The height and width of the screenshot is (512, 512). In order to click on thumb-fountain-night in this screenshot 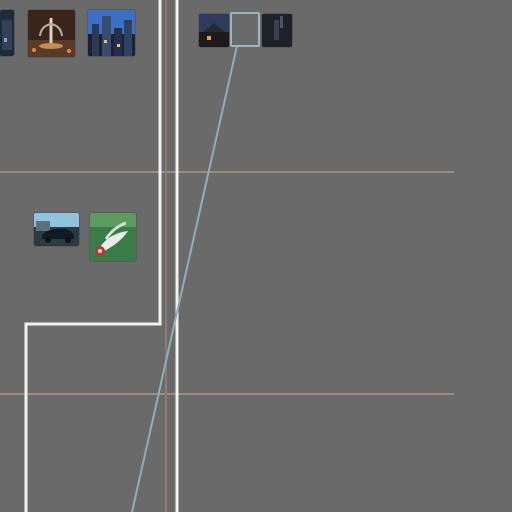, I will do `click(51, 33)`.